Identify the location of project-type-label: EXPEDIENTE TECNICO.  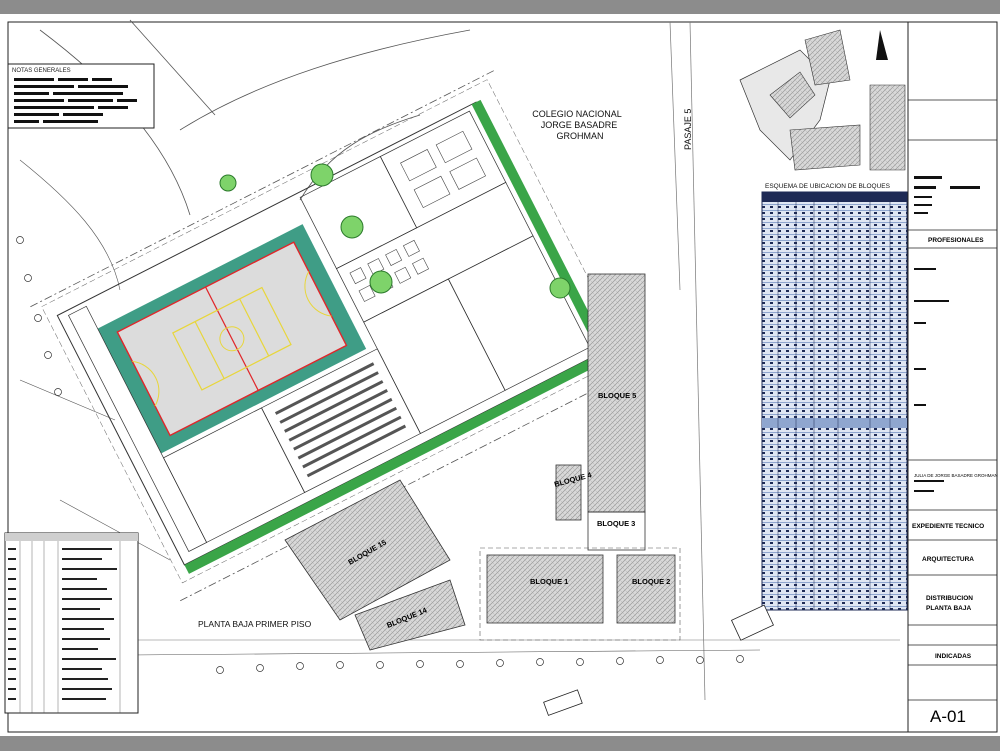
(948, 526).